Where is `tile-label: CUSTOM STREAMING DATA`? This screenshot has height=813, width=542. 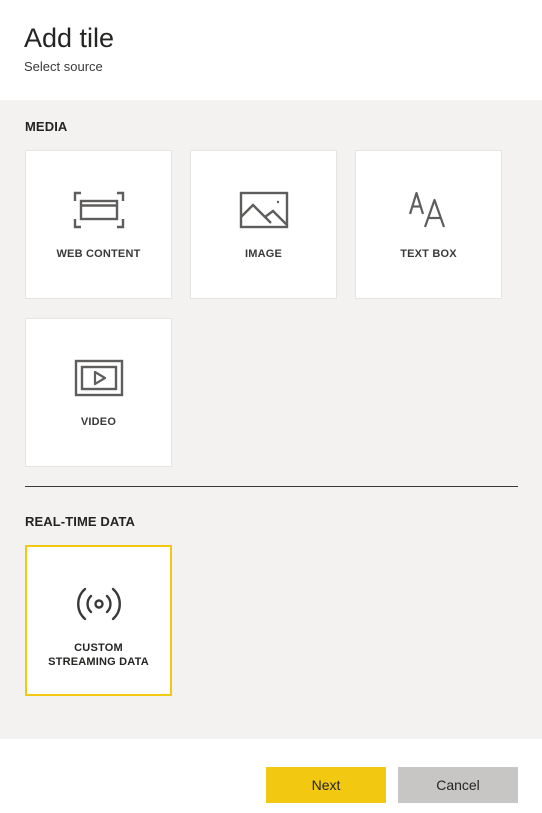 tile-label: CUSTOM STREAMING DATA is located at coordinates (98, 655).